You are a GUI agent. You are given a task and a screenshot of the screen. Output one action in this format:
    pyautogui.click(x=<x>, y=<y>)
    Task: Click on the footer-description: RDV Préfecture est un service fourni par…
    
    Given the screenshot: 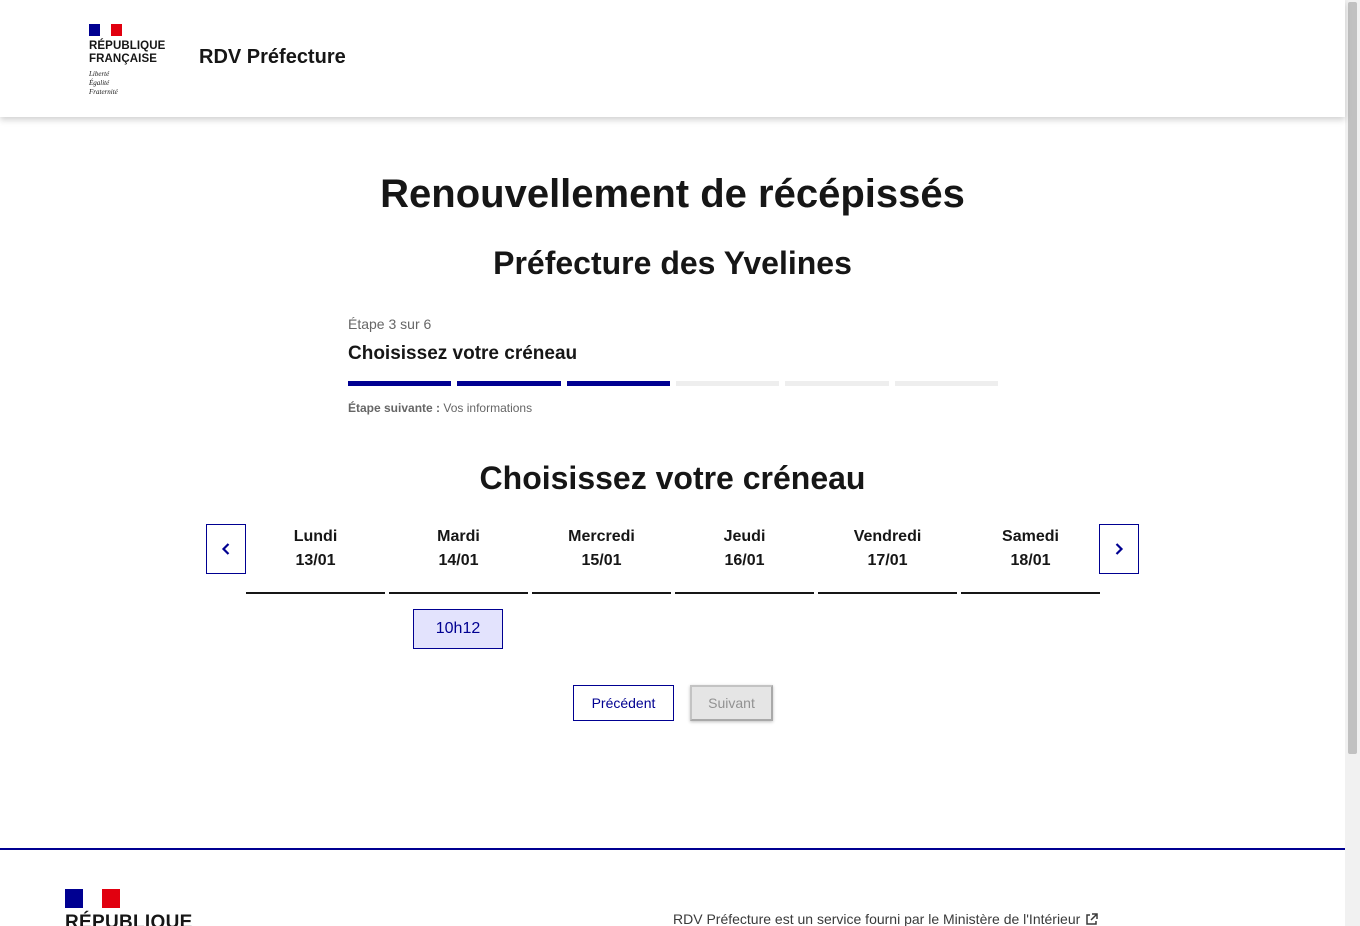 What is the action you would take?
    pyautogui.click(x=877, y=918)
    